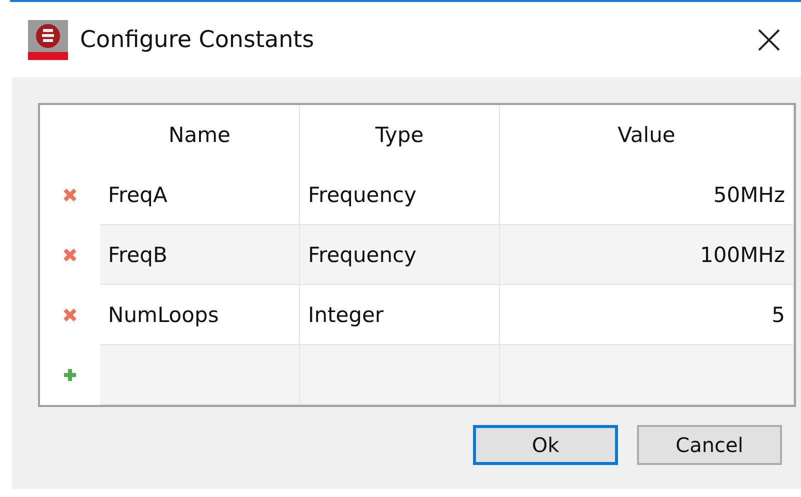 The image size is (801, 497). Describe the element at coordinates (400, 135) in the screenshot. I see `column-header: Type` at that location.